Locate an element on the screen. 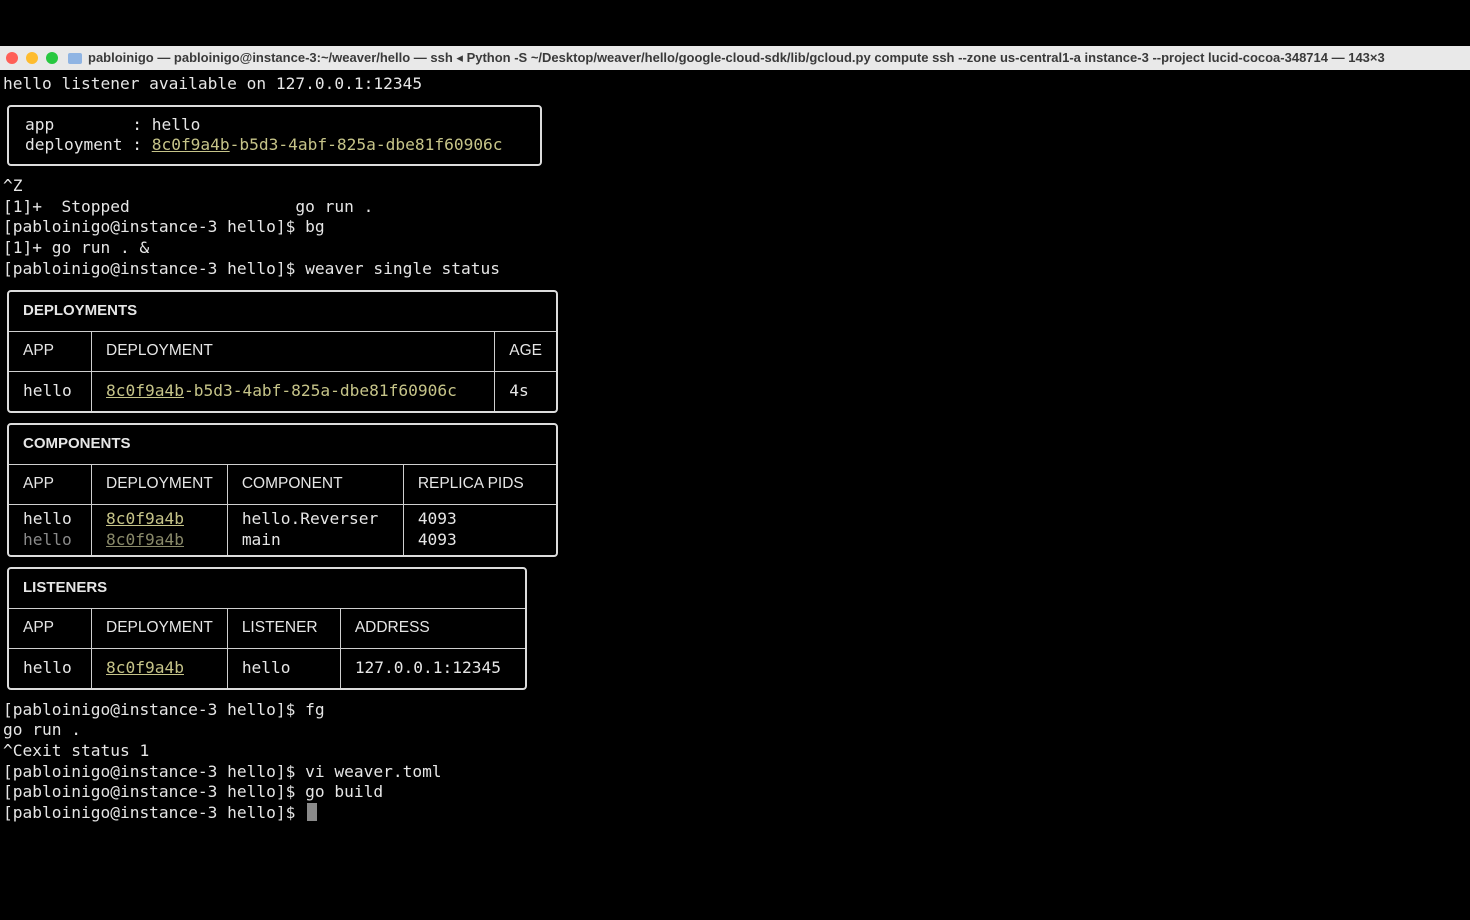  text-cursor is located at coordinates (312, 811).